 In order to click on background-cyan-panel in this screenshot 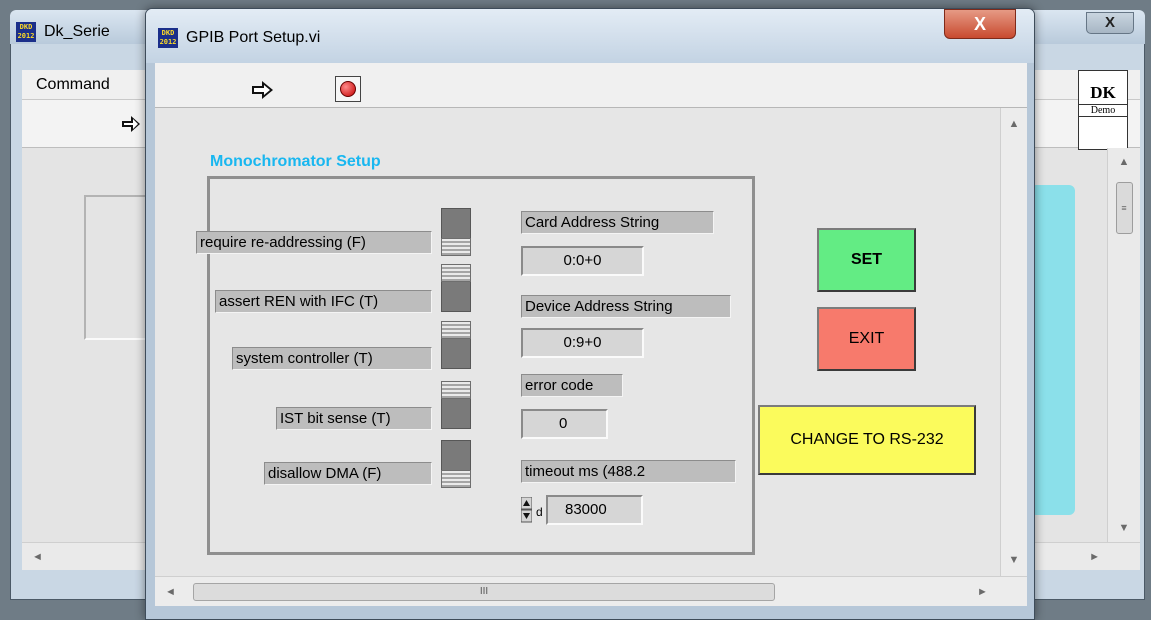, I will do `click(1052, 350)`.